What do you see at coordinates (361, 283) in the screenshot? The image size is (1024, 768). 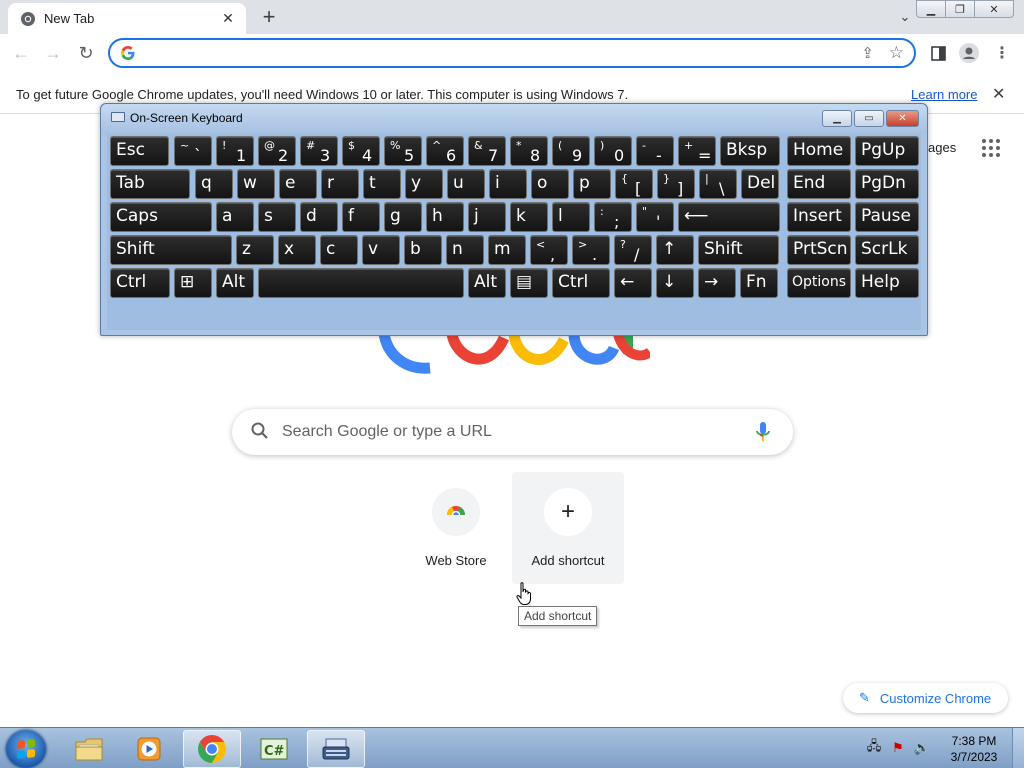 I see `osk-key-space` at bounding box center [361, 283].